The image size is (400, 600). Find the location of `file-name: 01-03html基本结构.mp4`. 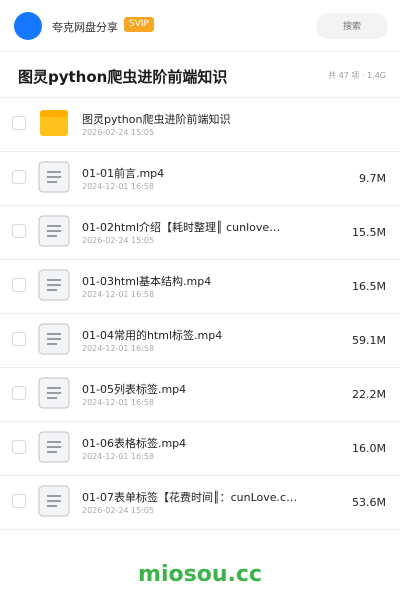

file-name: 01-03html基本结构.mp4 is located at coordinates (147, 281).